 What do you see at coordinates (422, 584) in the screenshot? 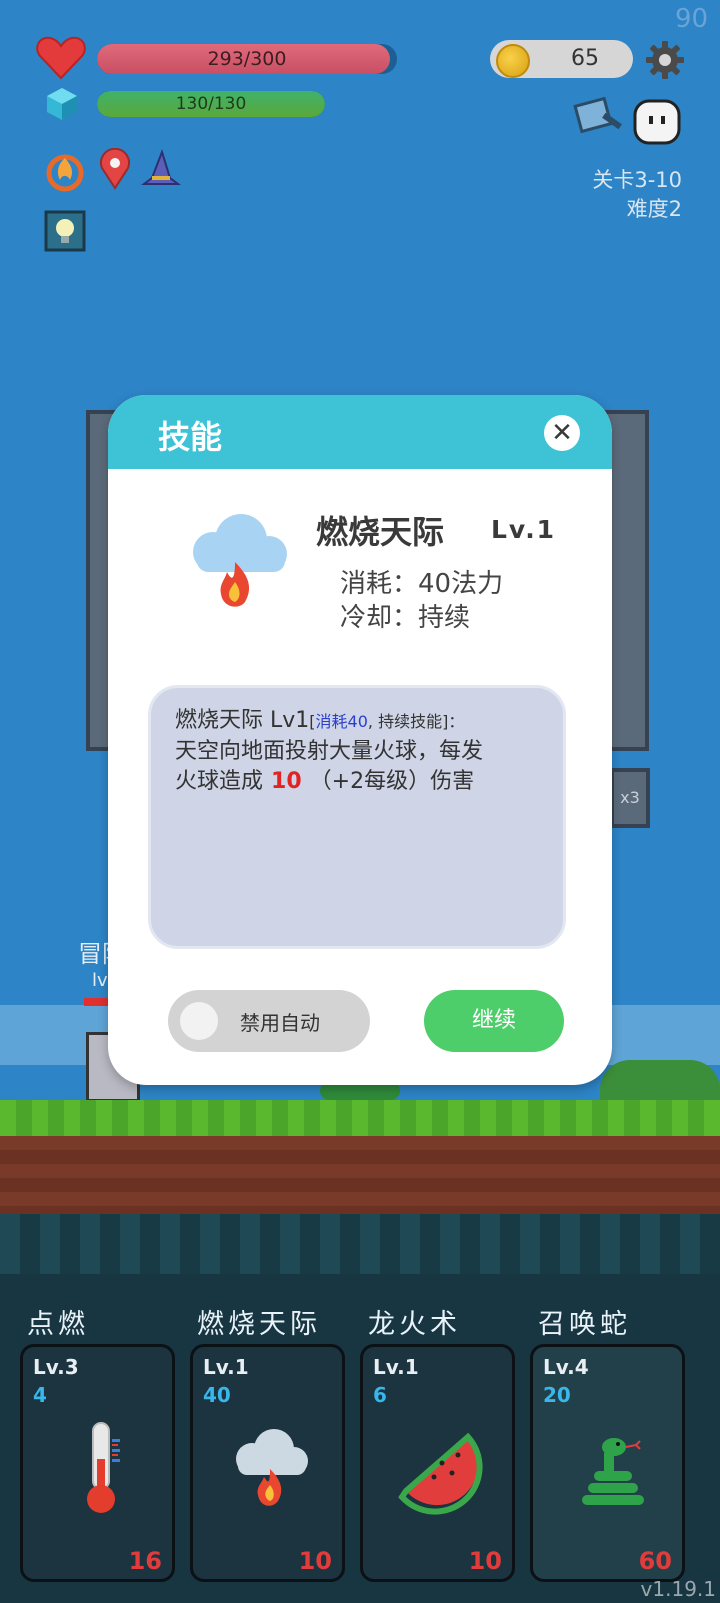
I see `skill-cost: 消耗：40法力` at bounding box center [422, 584].